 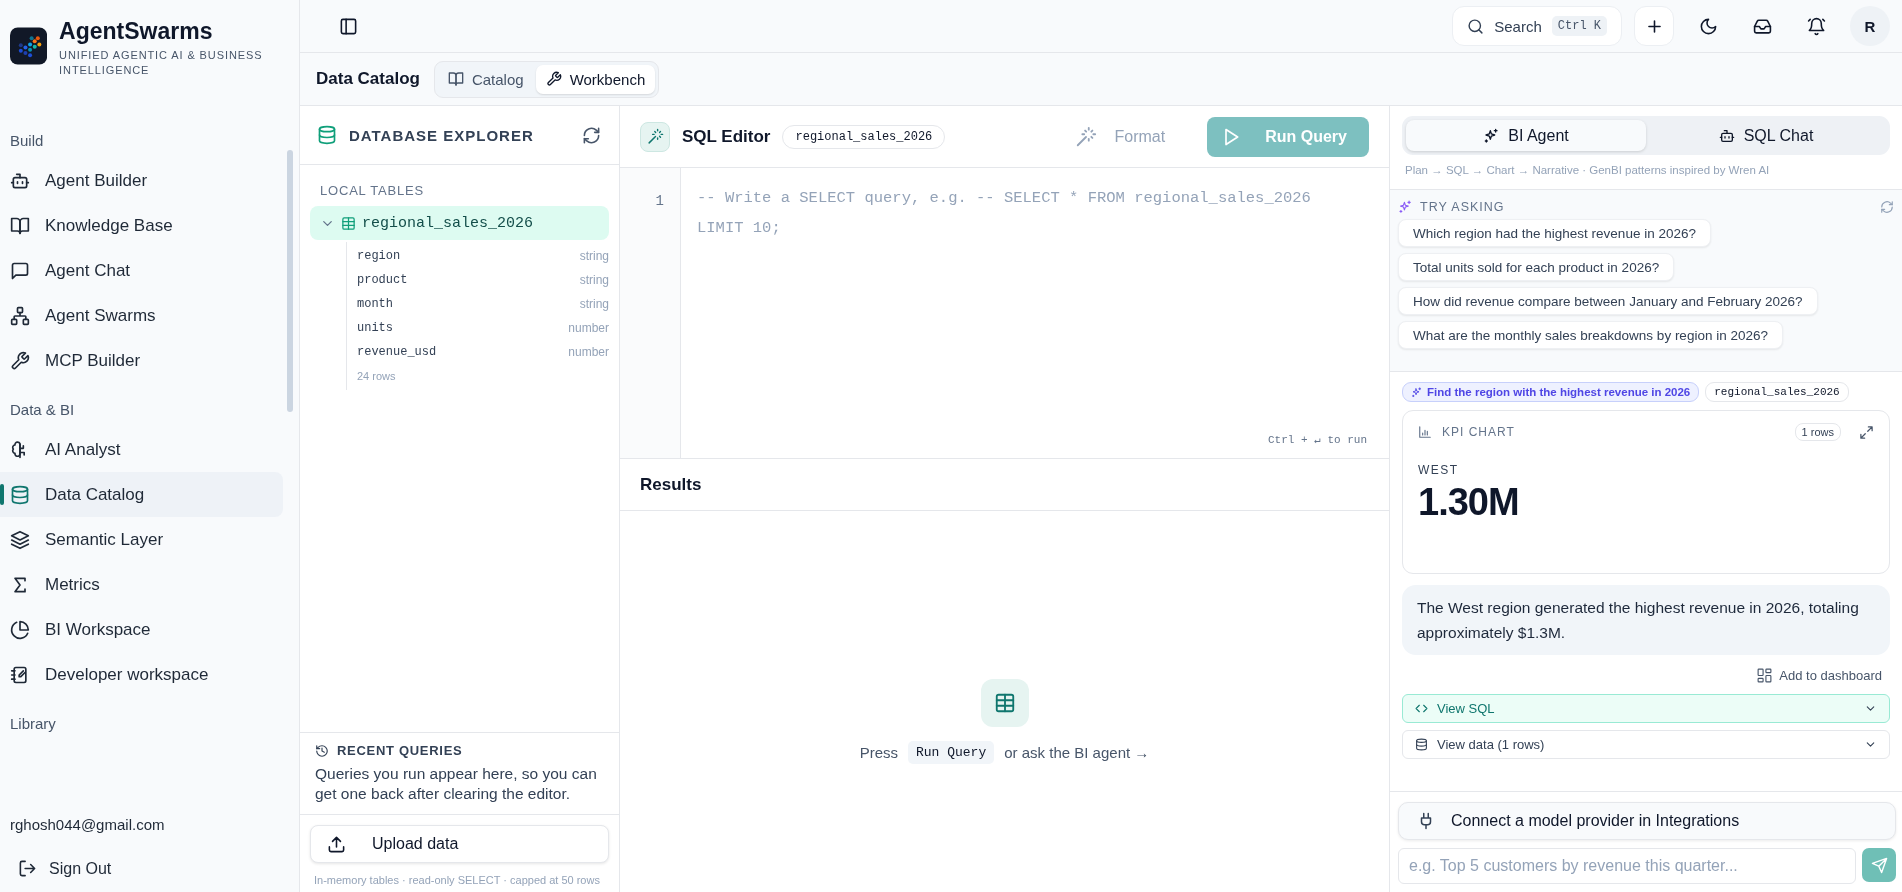 I want to click on column-name: revenue_usd, so click(x=397, y=352).